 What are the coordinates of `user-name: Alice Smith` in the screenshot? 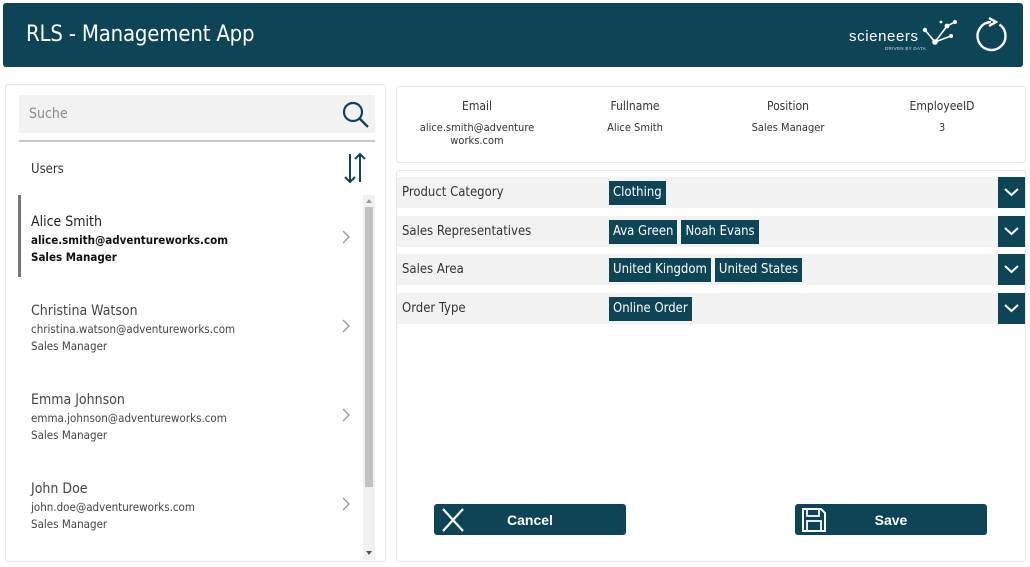 It's located at (66, 222).